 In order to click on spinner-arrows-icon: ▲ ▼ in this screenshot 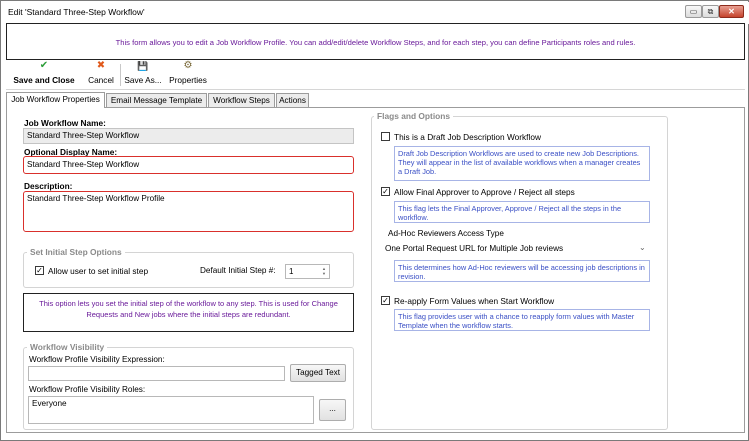, I will do `click(324, 271)`.